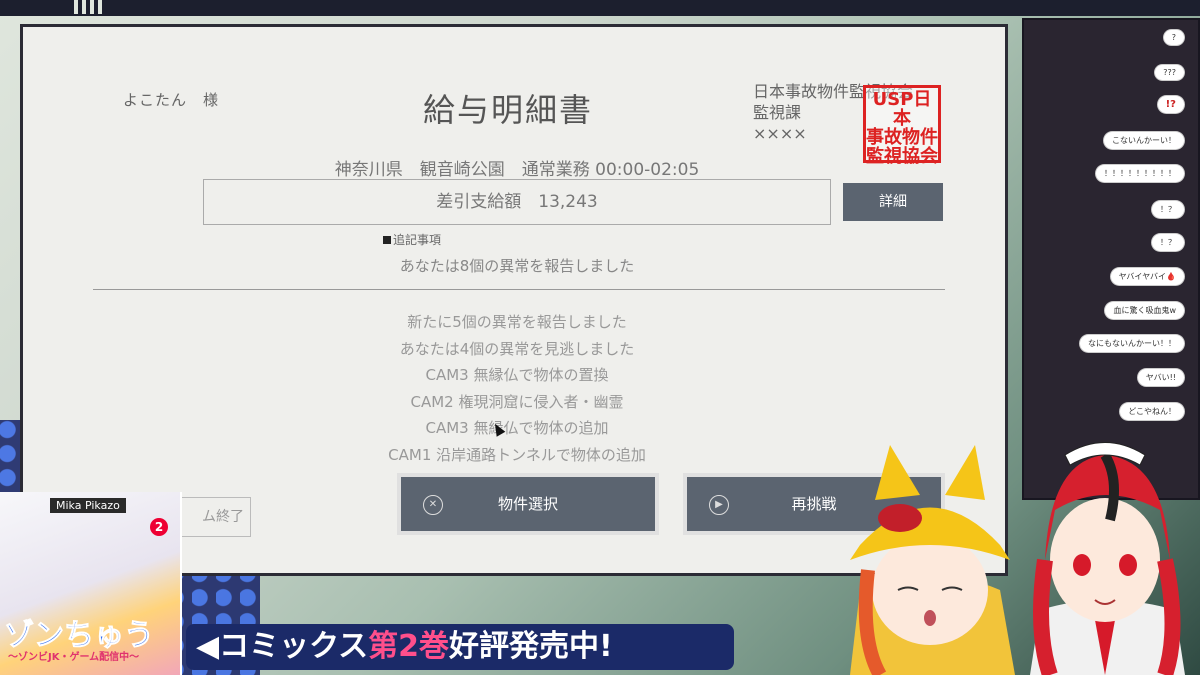 The width and height of the screenshot is (1200, 675). Describe the element at coordinates (508, 110) in the screenshot. I see `page-title: 給与明細書` at that location.